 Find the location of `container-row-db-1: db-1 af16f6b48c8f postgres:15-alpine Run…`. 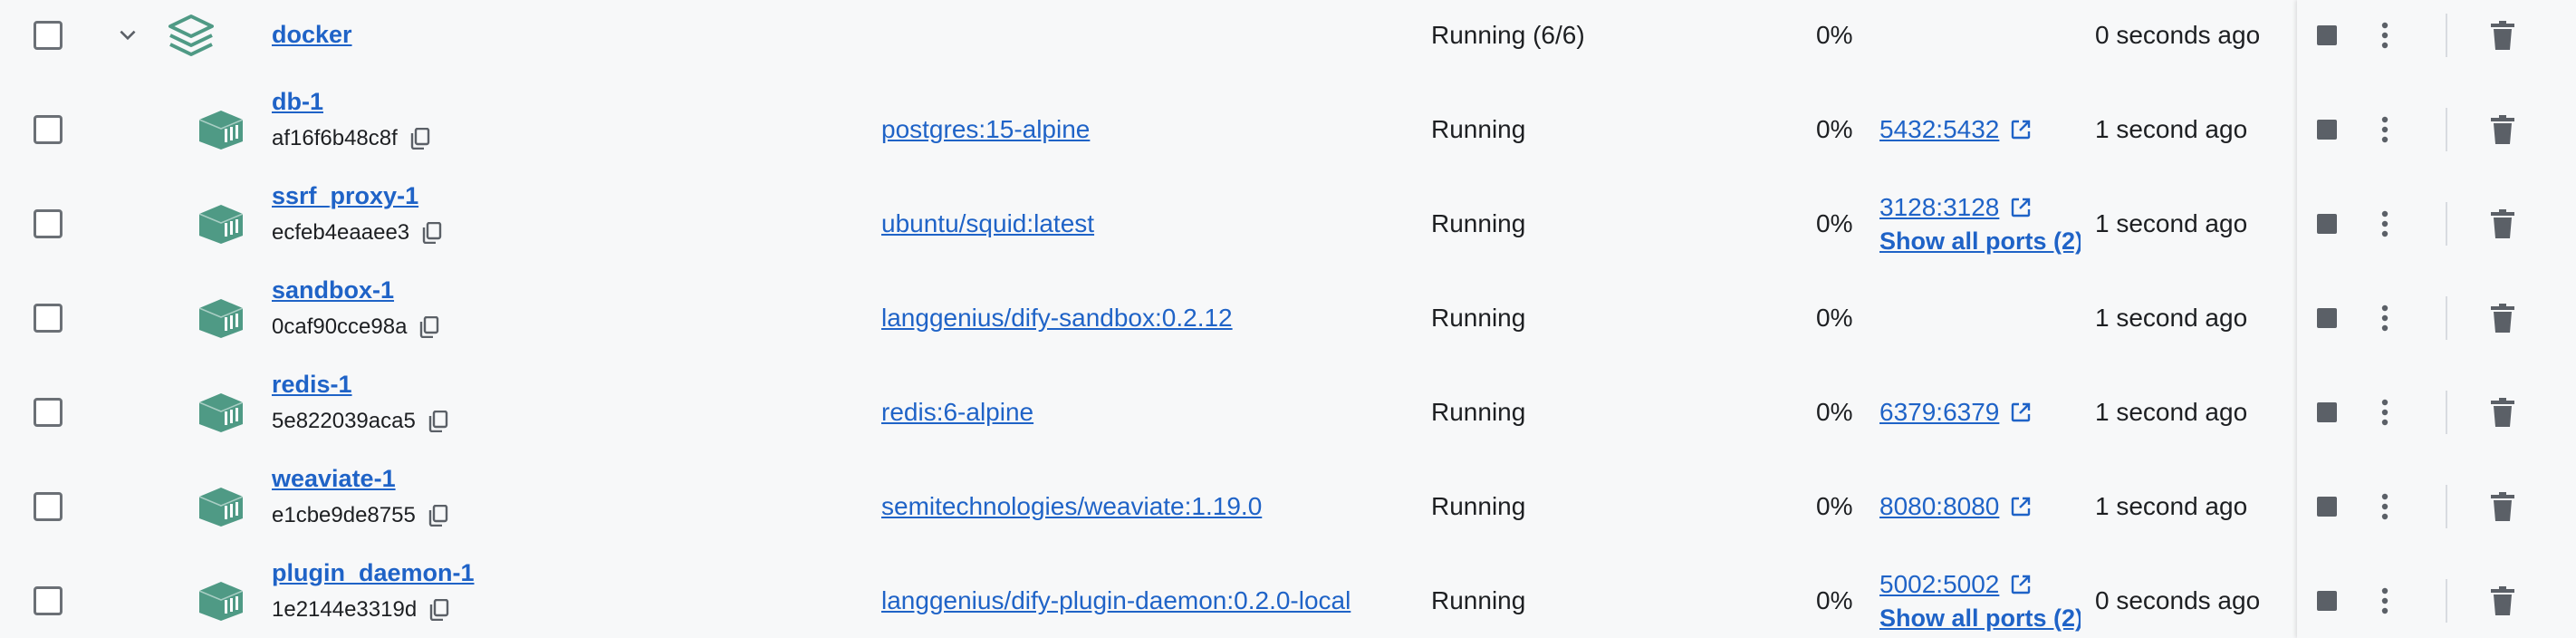

container-row-db-1: db-1 af16f6b48c8f postgres:15-alpine Run… is located at coordinates (1288, 129).